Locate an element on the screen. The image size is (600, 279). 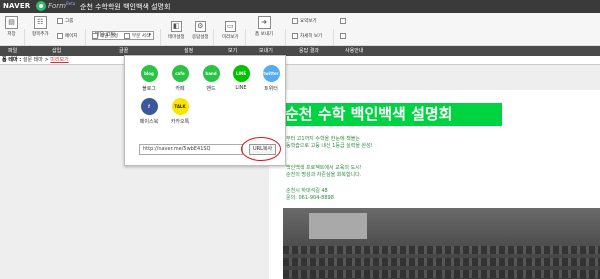
beta-badge: Beta is located at coordinates (71, 3).